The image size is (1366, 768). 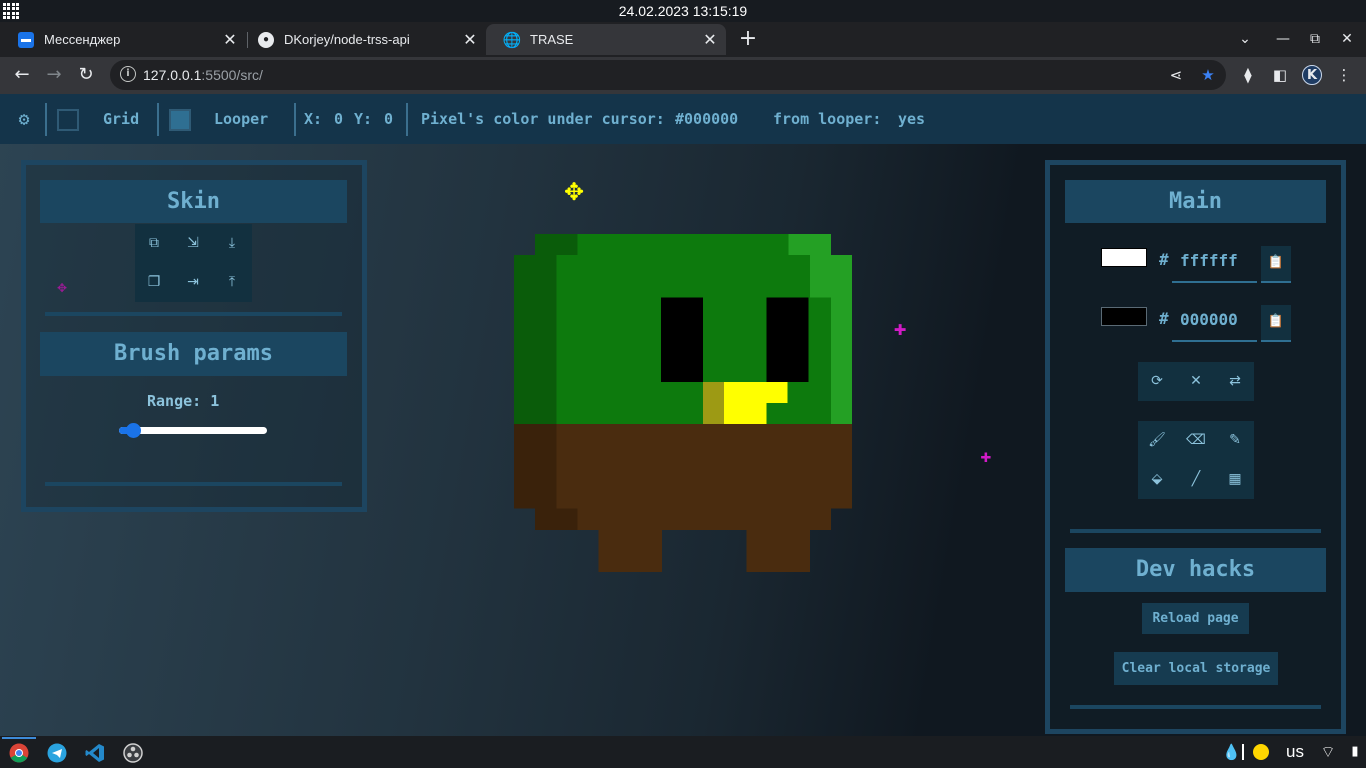 What do you see at coordinates (1157, 440) in the screenshot?
I see `brush-tool-icon: 🖌` at bounding box center [1157, 440].